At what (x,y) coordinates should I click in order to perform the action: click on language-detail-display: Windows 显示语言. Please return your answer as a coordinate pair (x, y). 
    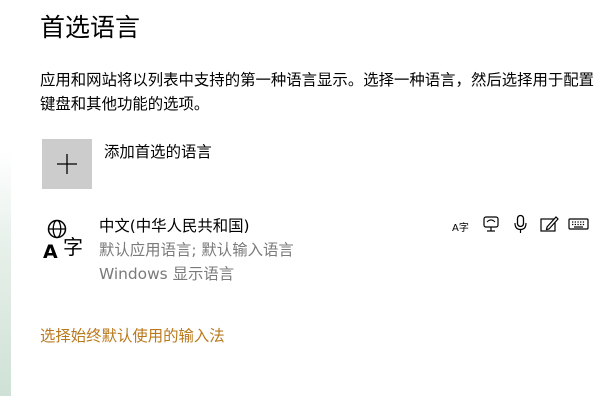
    Looking at the image, I should click on (167, 274).